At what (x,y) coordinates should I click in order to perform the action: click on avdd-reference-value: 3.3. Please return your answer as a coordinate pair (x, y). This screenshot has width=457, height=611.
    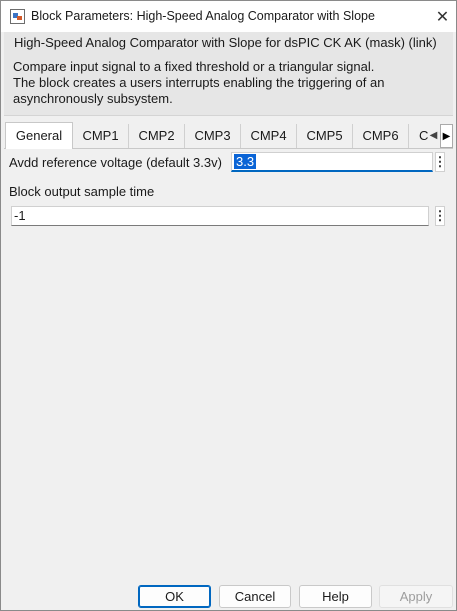
    Looking at the image, I should click on (245, 161).